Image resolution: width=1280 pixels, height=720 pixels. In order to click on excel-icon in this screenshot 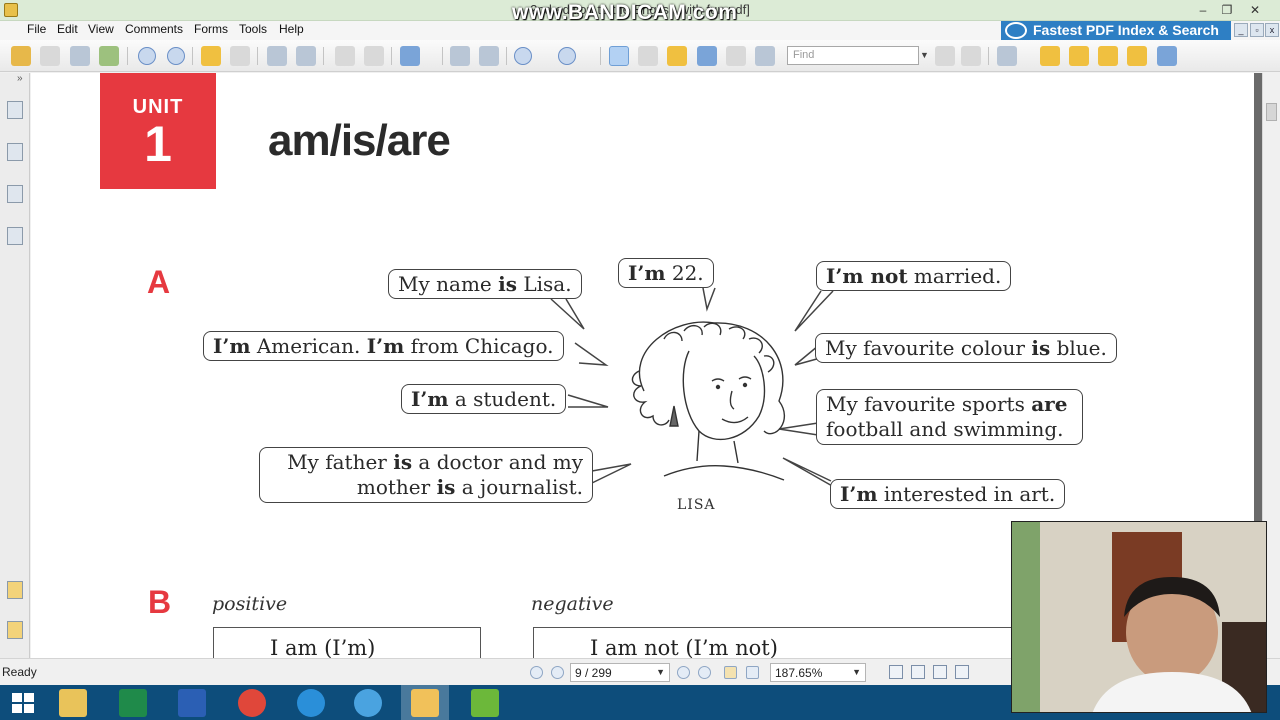, I will do `click(133, 703)`.